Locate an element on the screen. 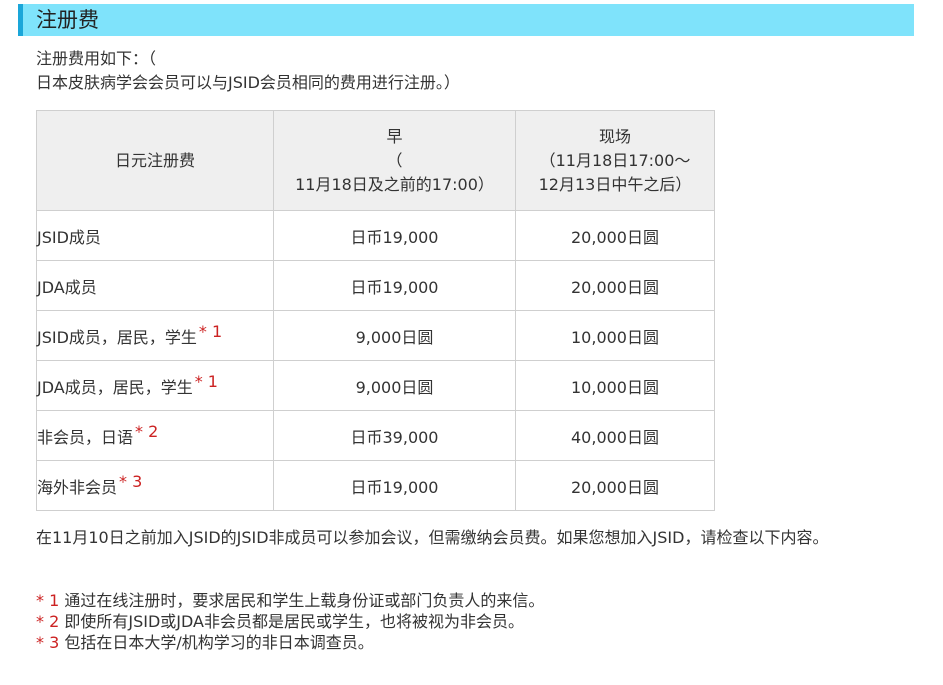  header-onsite-date-2: 12月13日中午之后） is located at coordinates (615, 184).